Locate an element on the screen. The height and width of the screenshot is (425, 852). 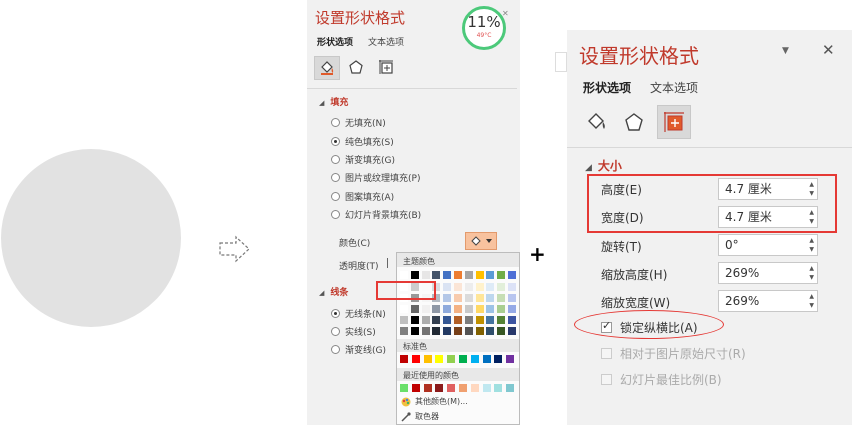
scale-width-input: 269% ▲ ▼ is located at coordinates (768, 301).